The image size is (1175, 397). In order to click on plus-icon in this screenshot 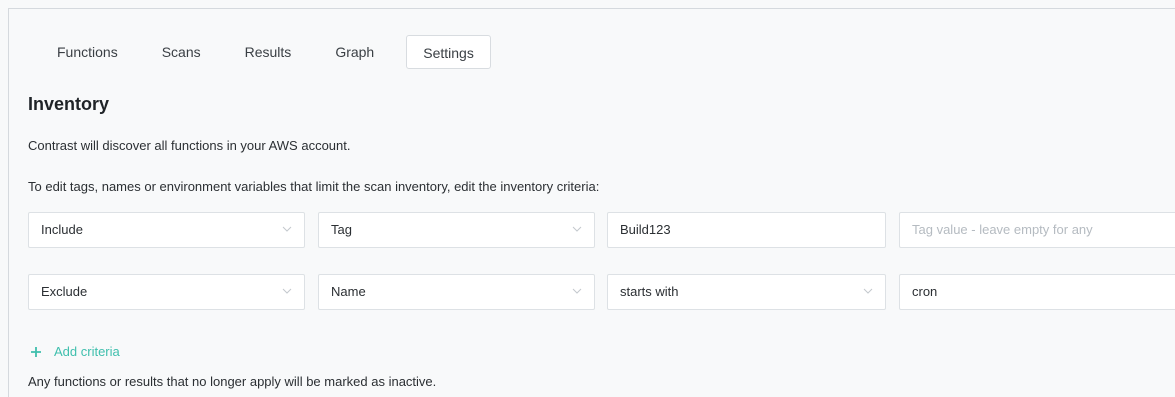, I will do `click(36, 352)`.